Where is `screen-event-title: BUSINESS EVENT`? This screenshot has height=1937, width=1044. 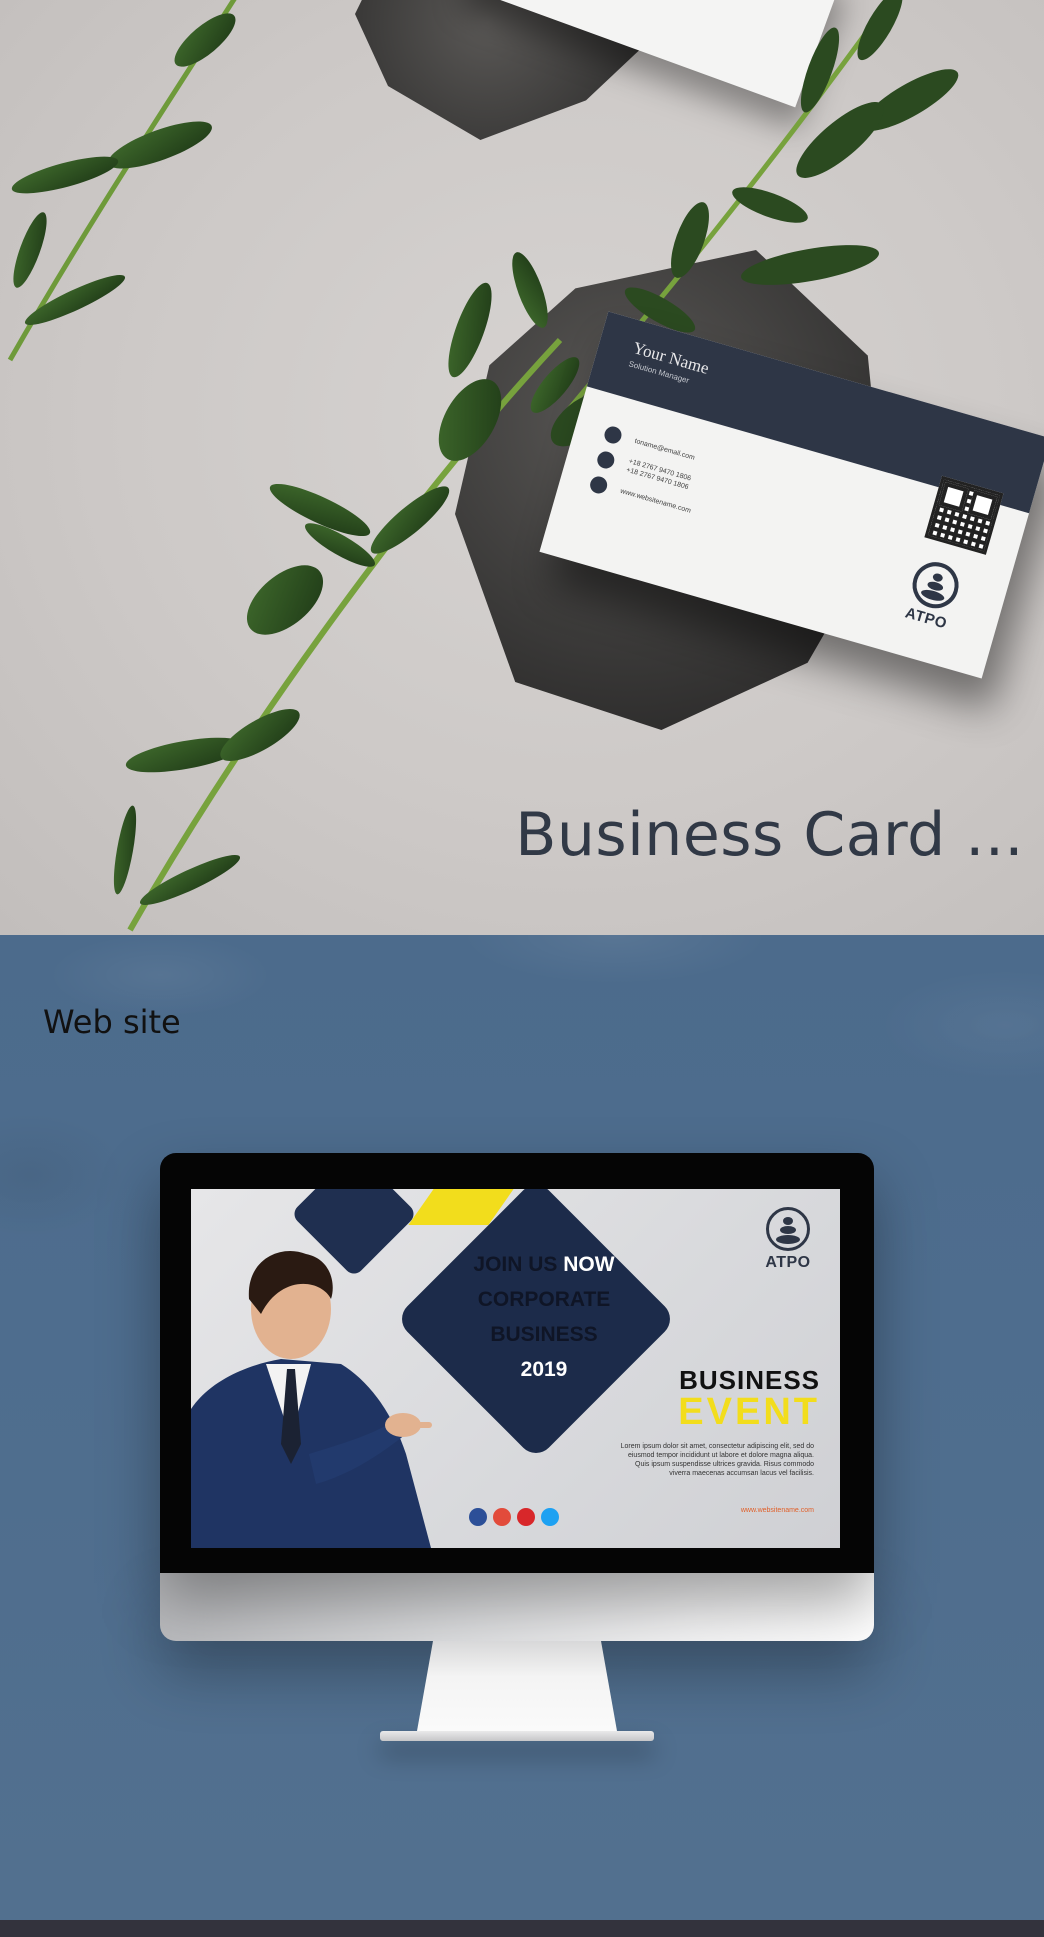 screen-event-title: BUSINESS EVENT is located at coordinates (749, 1399).